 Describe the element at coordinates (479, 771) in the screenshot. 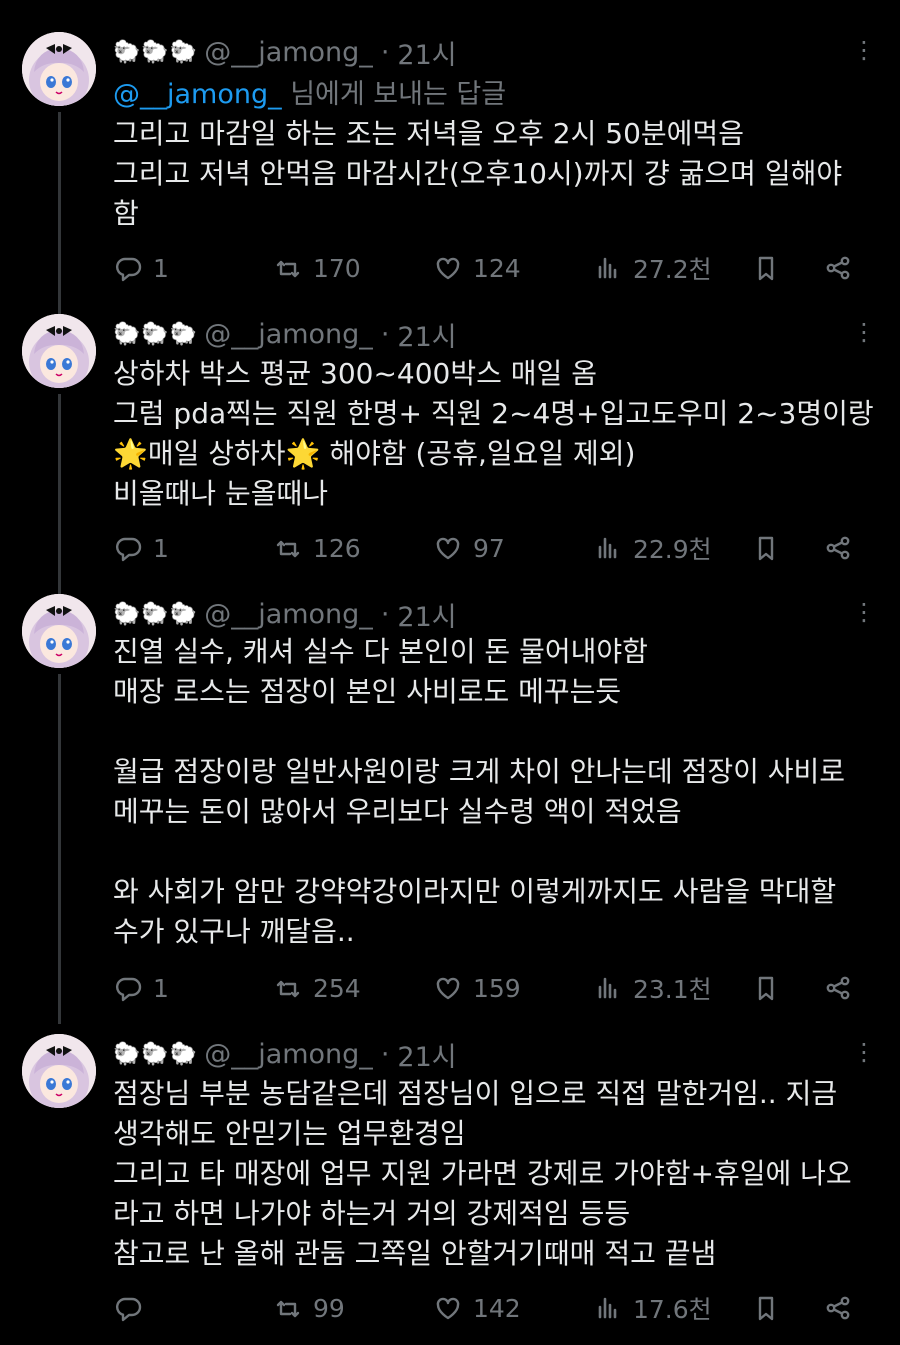

I see `tweet-text-line: 월급 점장이랑 일반사원이랑 크게 차이 안나는데 점장이 사비로` at that location.